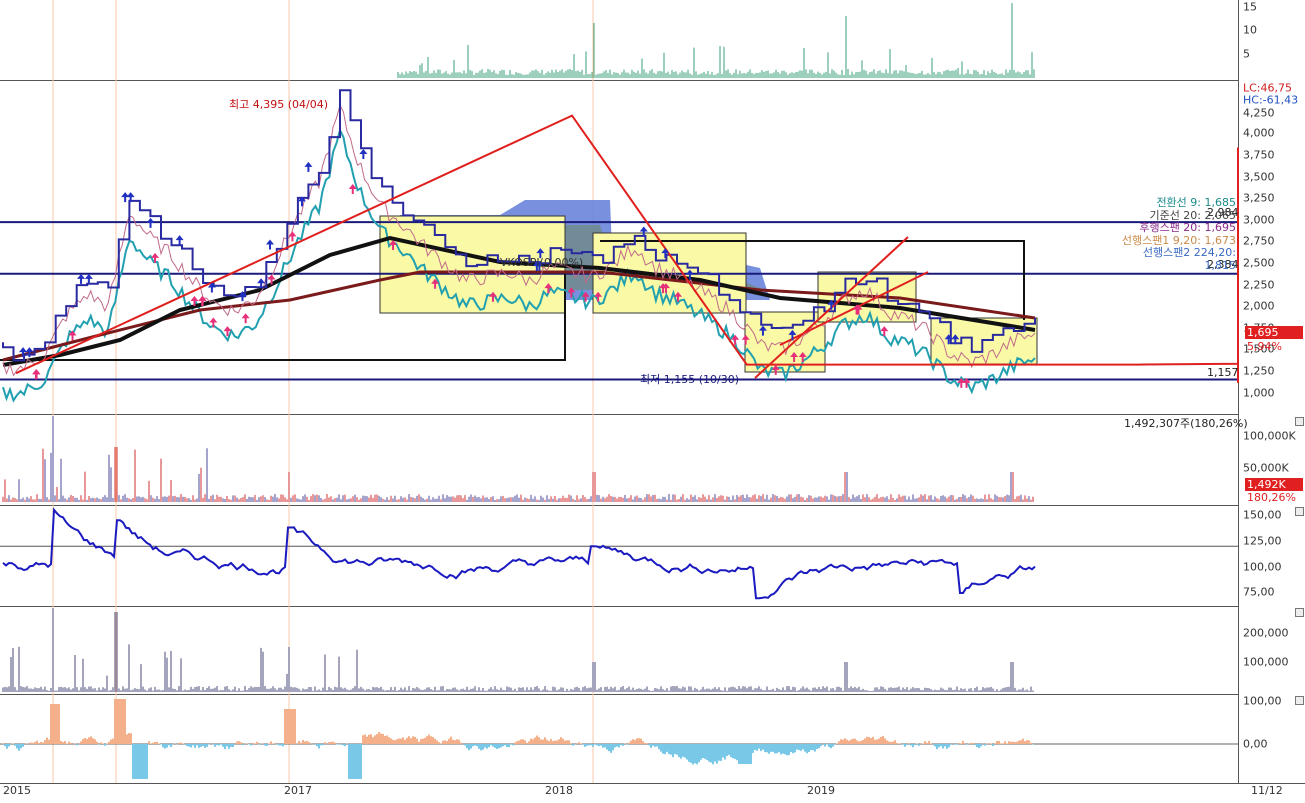 The image size is (1305, 803). Describe the element at coordinates (1223, 372) in the screenshot. I see `level-label-1157: 1,157` at that location.